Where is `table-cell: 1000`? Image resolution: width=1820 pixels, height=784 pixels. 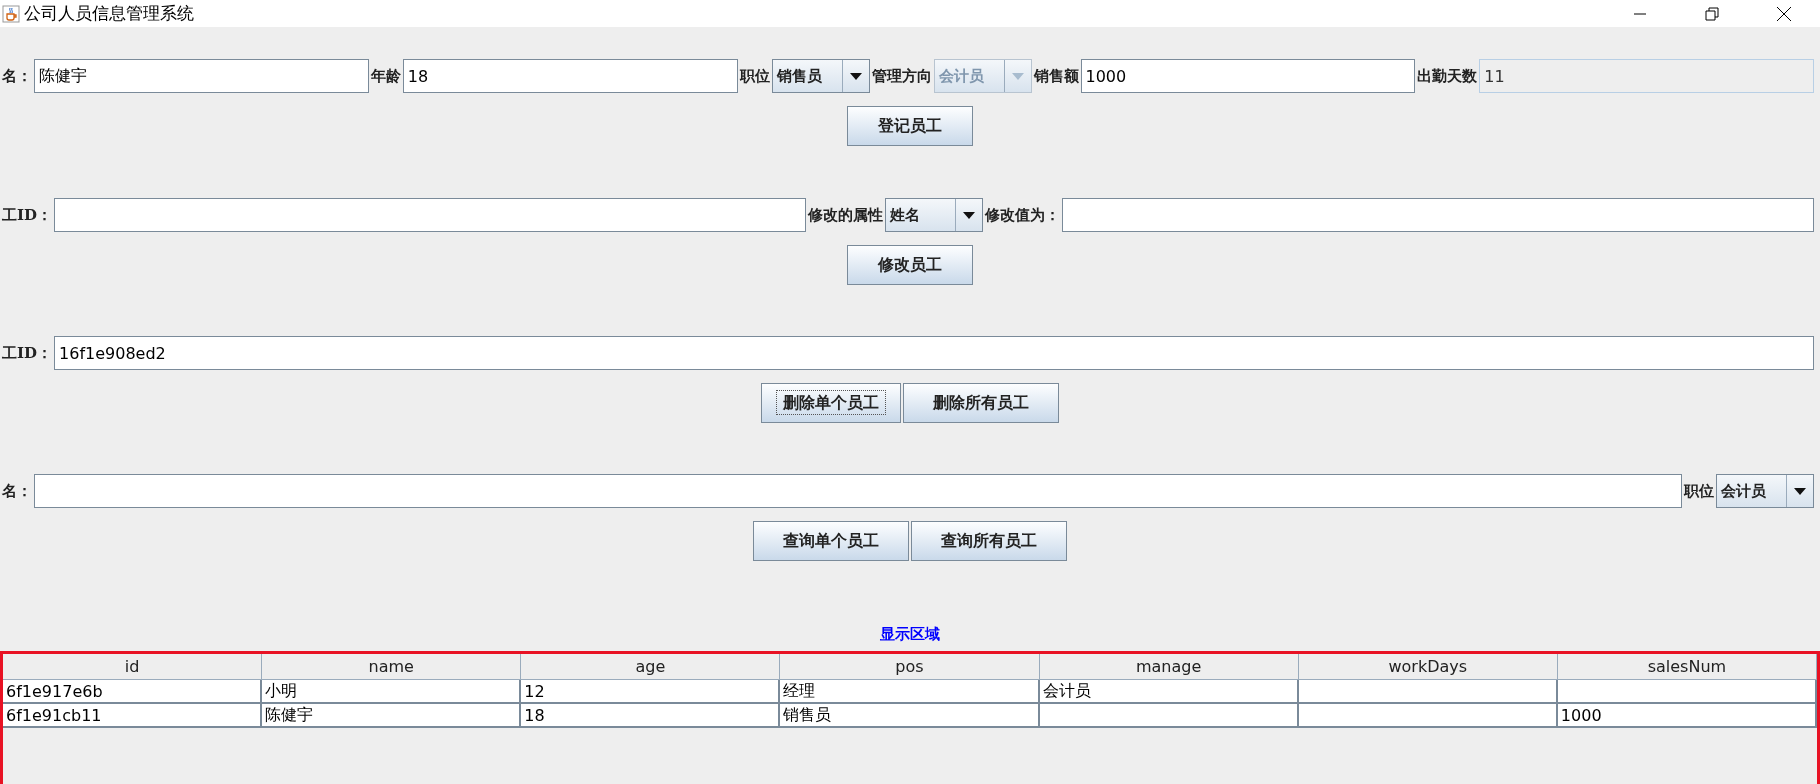
table-cell: 1000 is located at coordinates (1687, 716).